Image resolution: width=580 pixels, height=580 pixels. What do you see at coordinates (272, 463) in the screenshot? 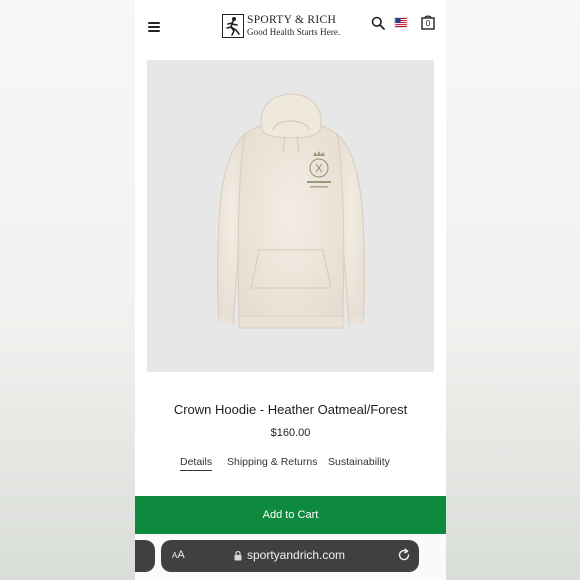
I see `tab-shipping-returns: Shipping & Returns` at bounding box center [272, 463].